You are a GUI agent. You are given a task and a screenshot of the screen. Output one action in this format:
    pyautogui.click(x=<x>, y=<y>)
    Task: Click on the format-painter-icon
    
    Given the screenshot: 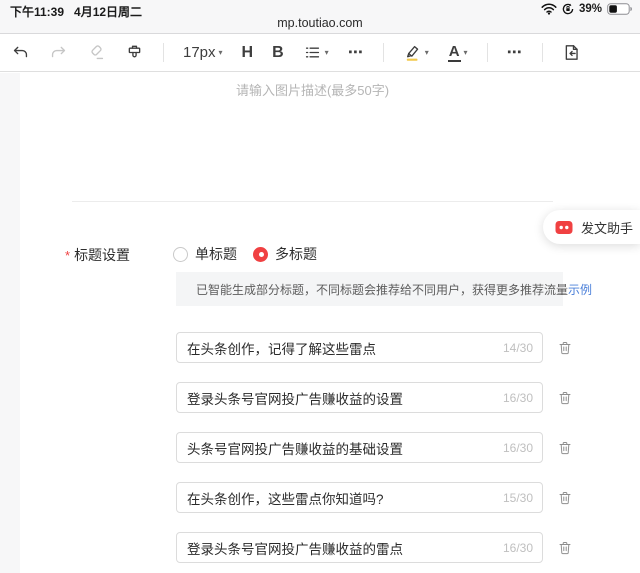 What is the action you would take?
    pyautogui.click(x=134, y=51)
    